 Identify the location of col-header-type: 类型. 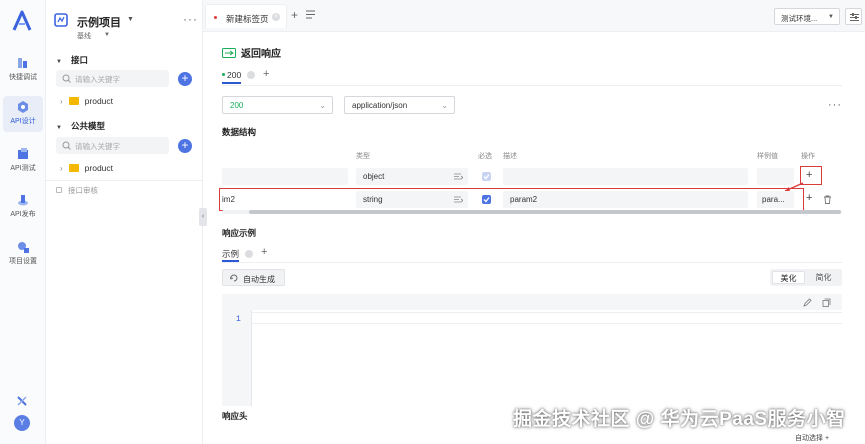
(363, 156).